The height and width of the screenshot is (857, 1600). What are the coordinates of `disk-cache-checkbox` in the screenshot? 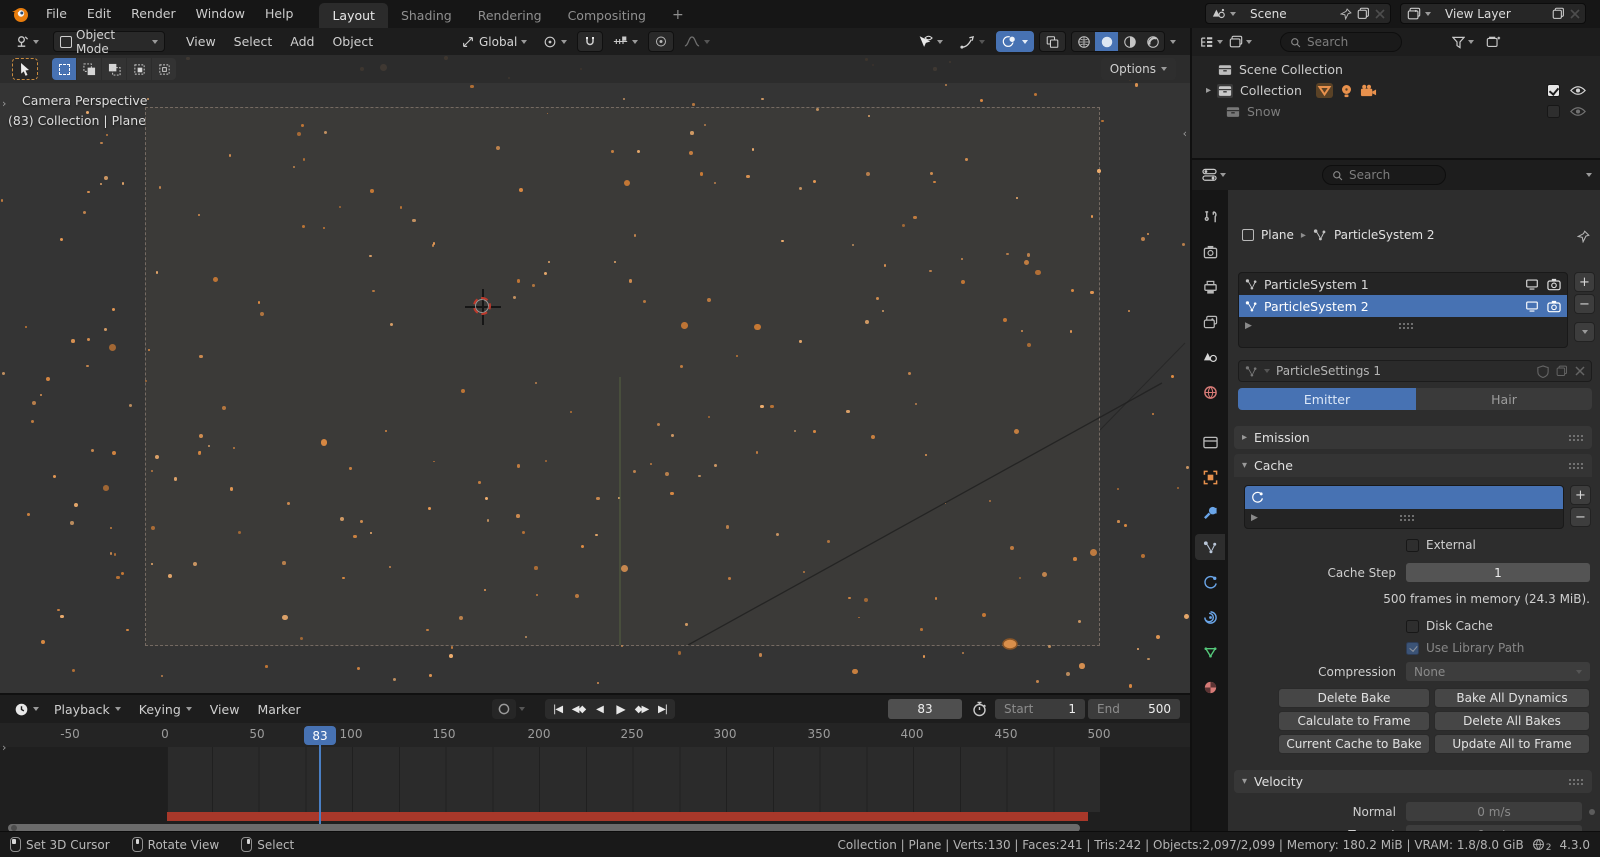 It's located at (1412, 626).